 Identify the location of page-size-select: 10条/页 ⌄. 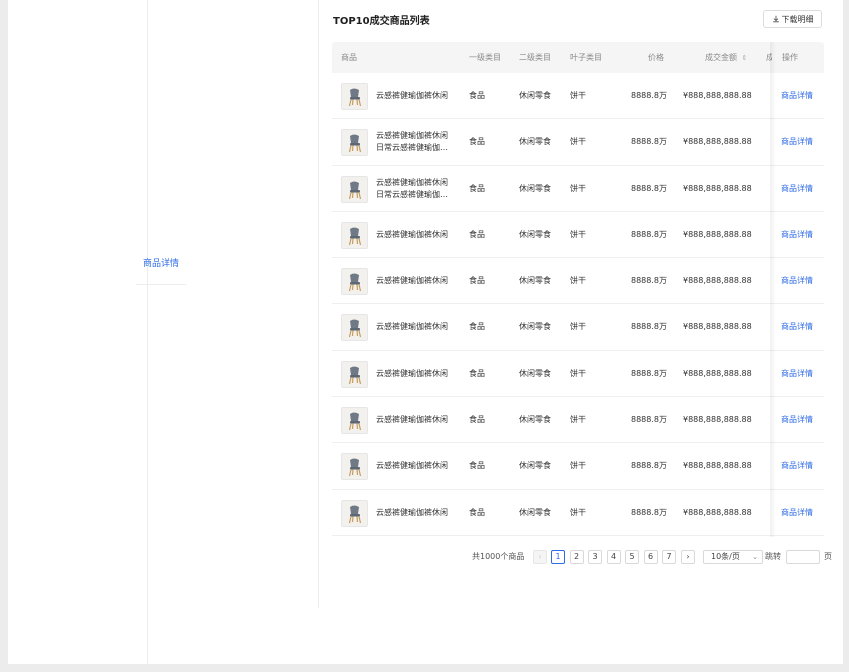
(733, 557).